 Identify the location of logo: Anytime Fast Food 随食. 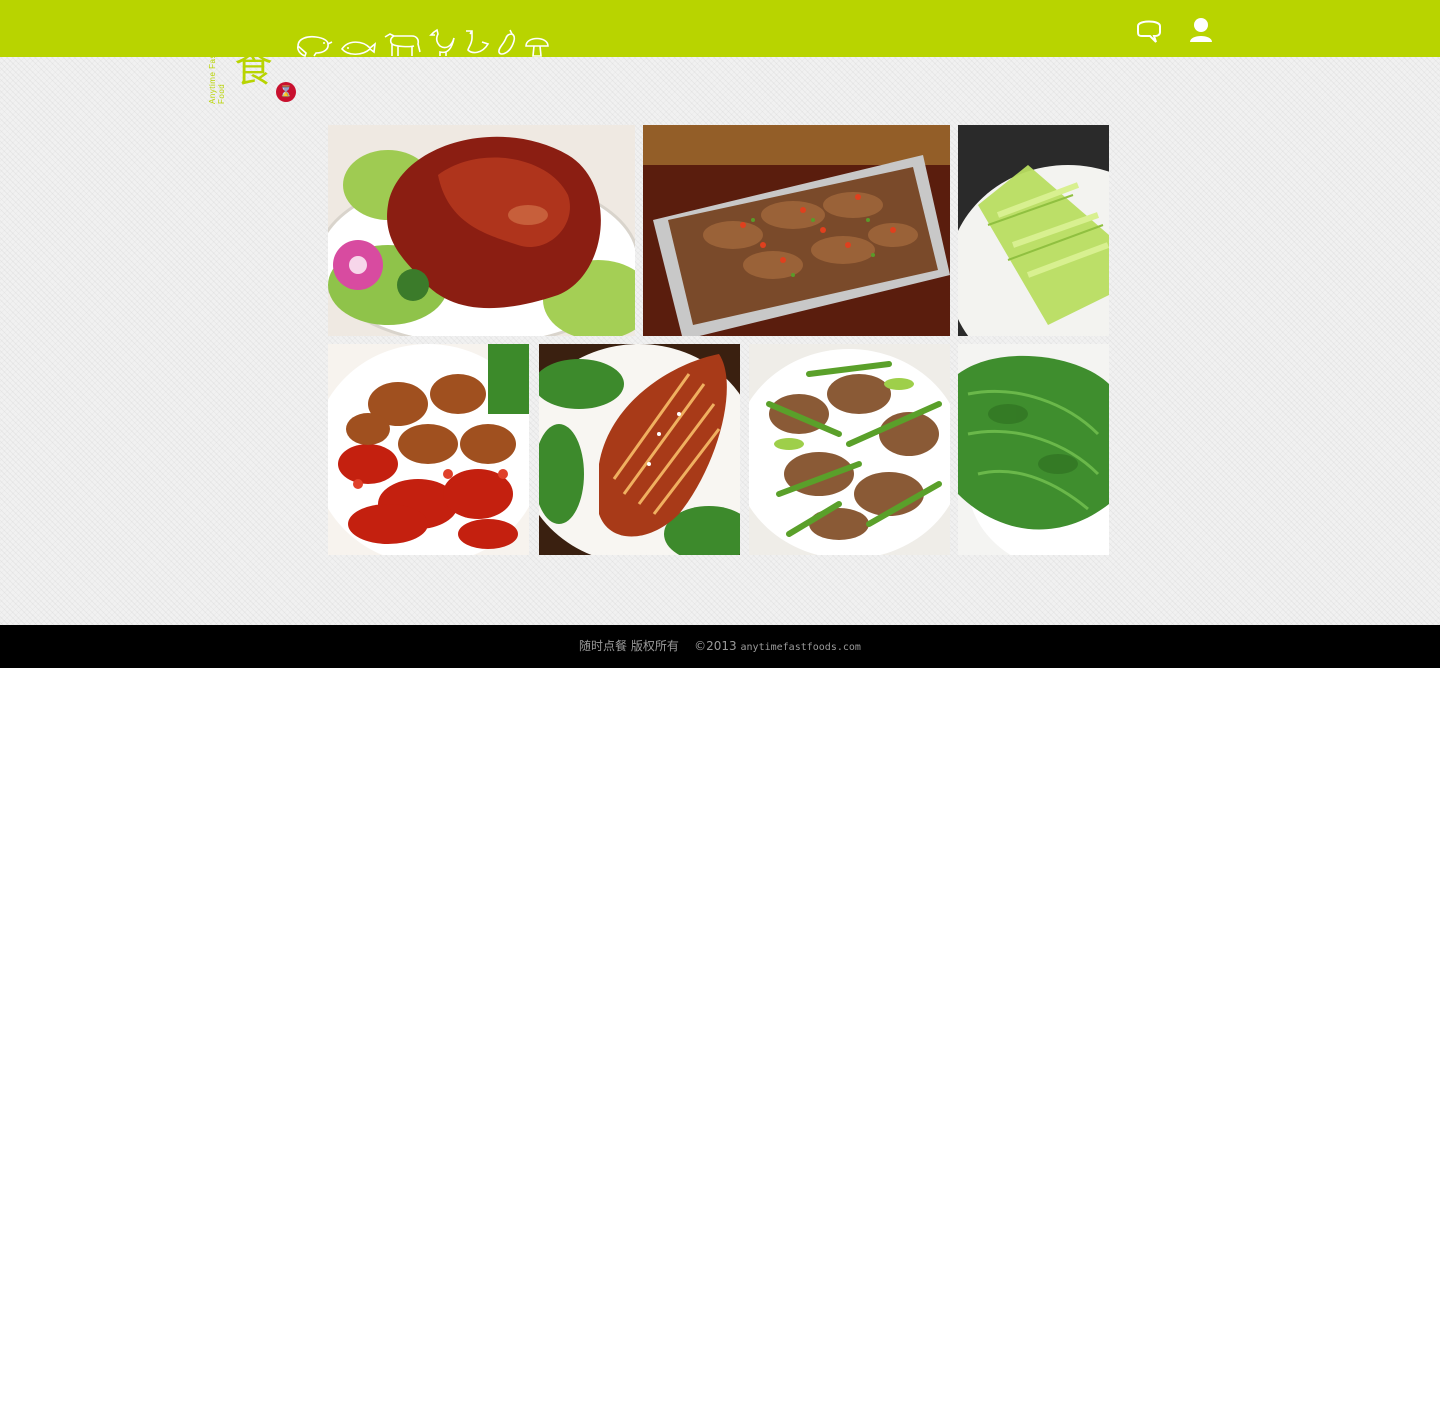
(243, 58).